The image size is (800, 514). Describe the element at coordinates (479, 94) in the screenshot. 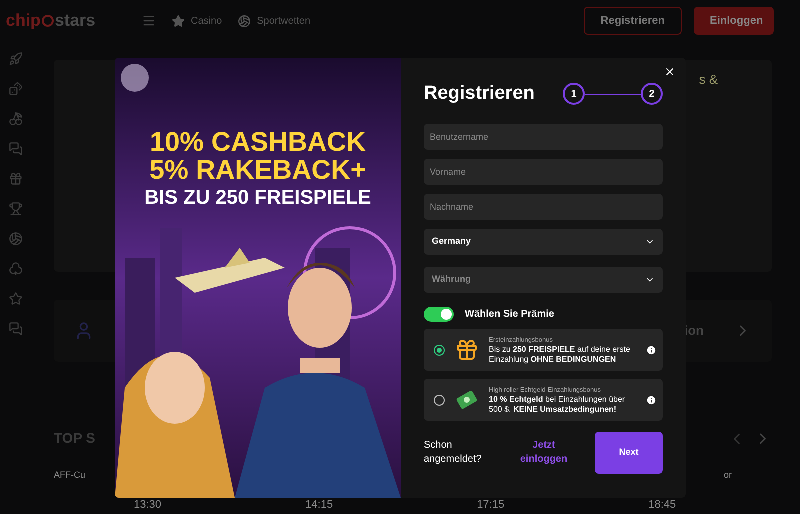

I see `dialog-title: Registrieren` at that location.